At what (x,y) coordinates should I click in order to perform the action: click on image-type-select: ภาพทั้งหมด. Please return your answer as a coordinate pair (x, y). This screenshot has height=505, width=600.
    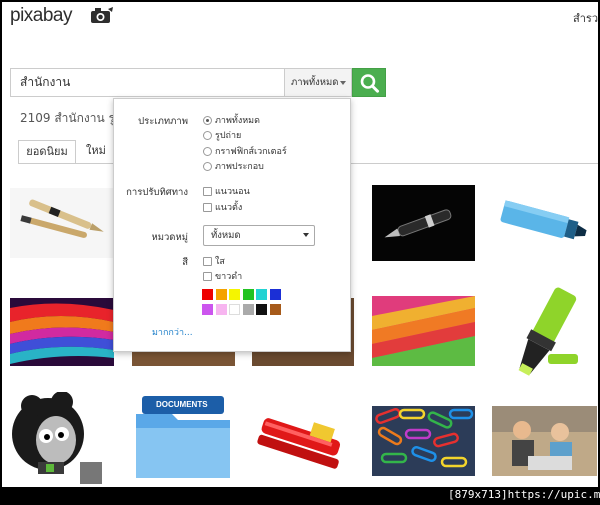
    Looking at the image, I should click on (318, 82).